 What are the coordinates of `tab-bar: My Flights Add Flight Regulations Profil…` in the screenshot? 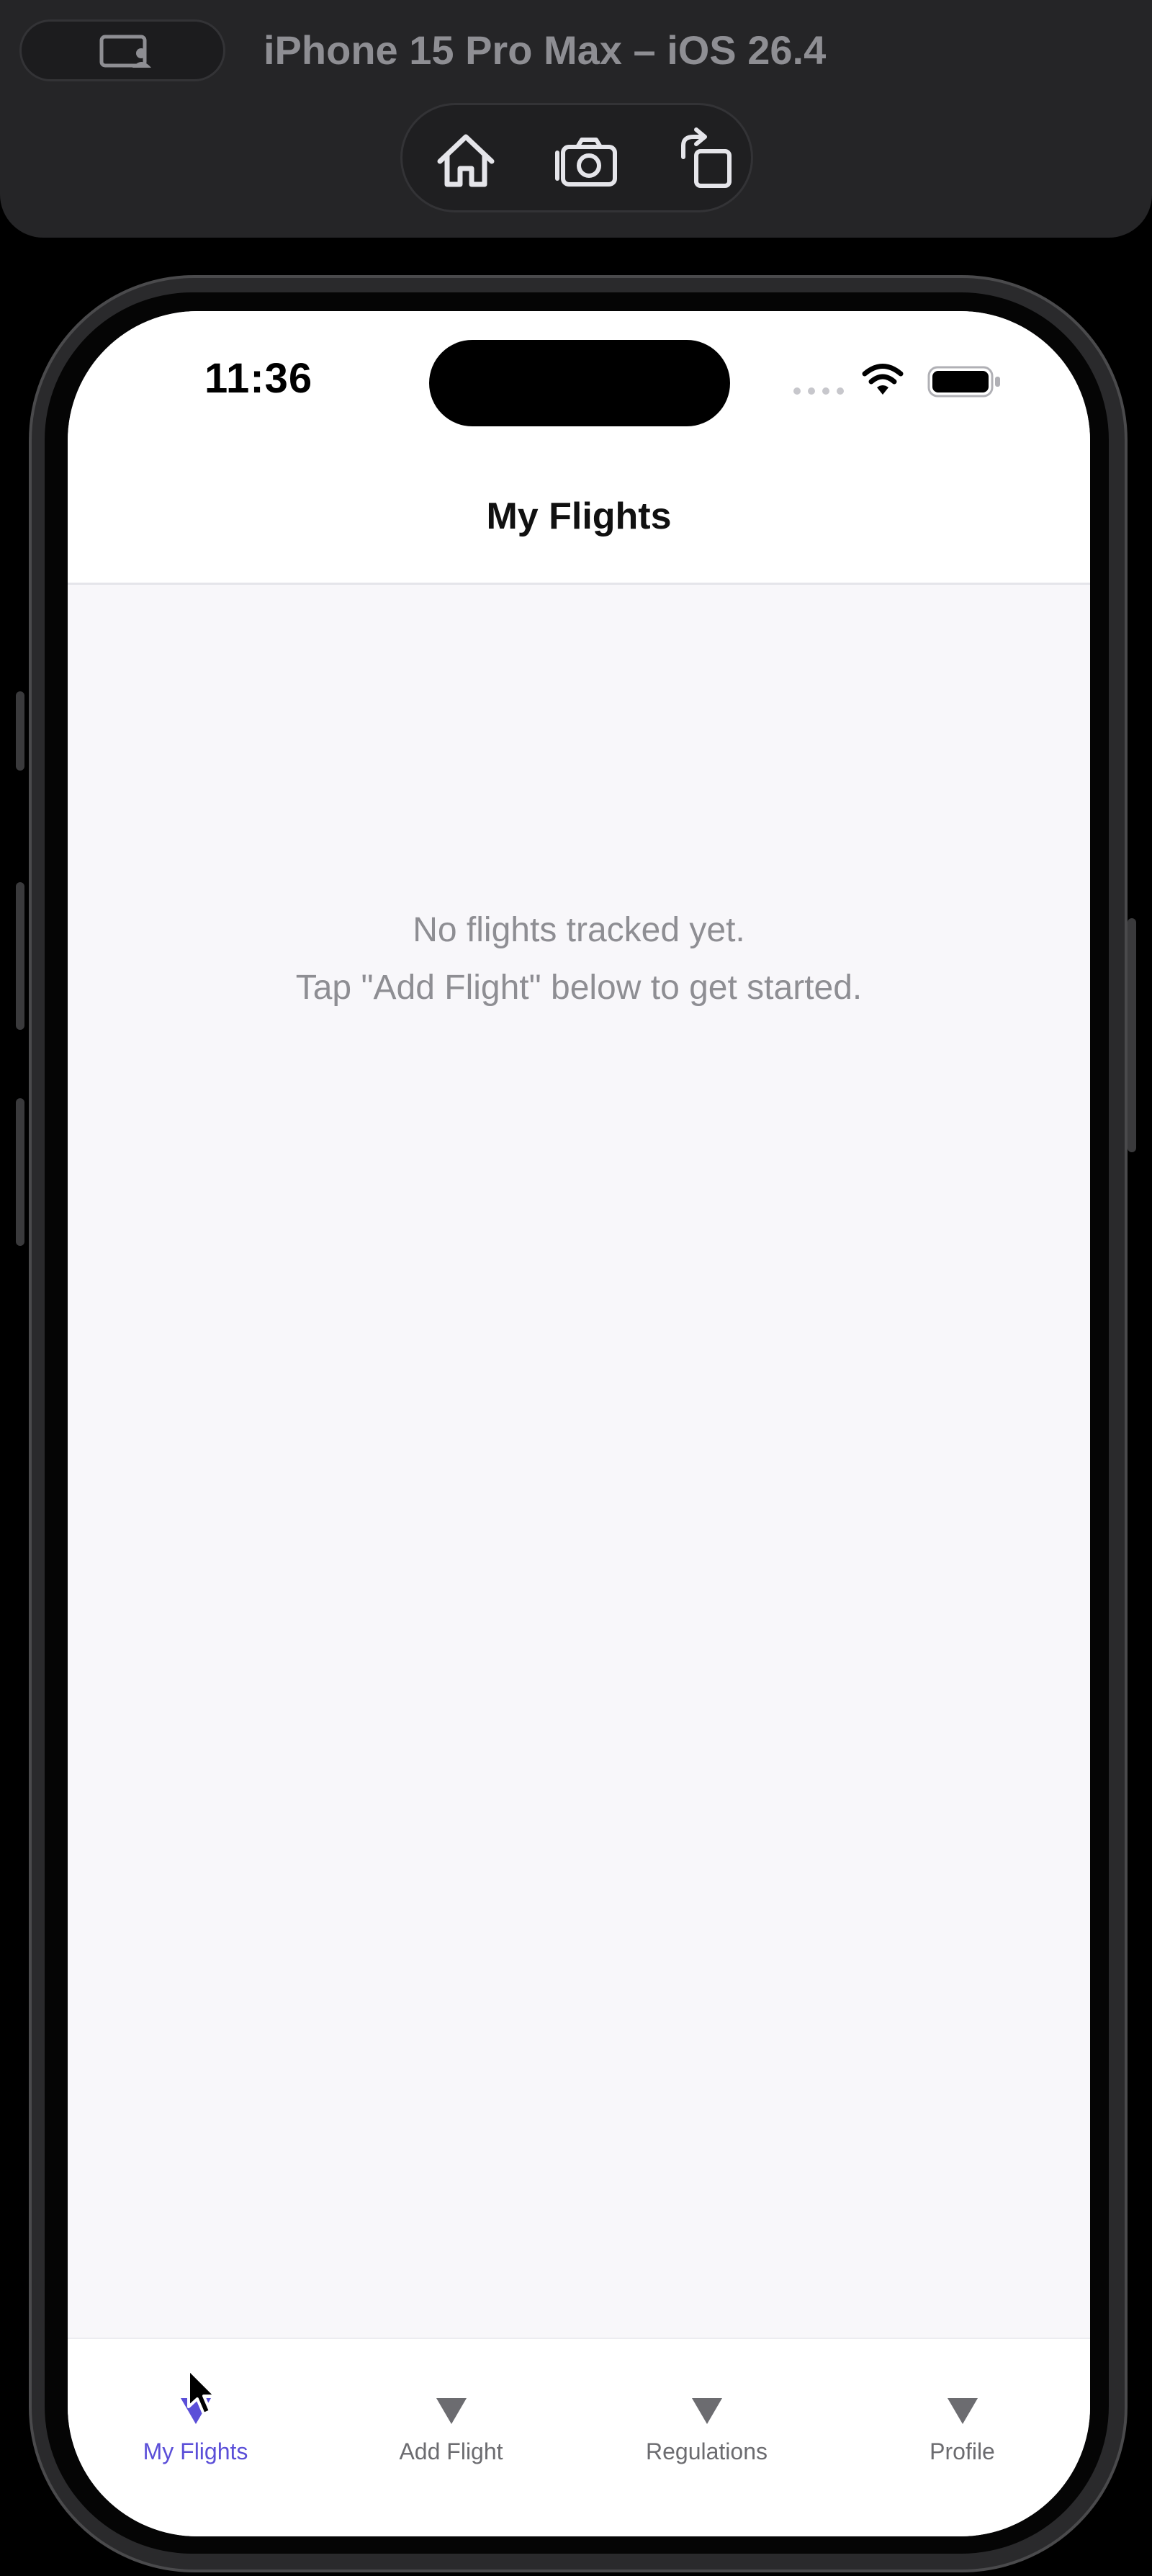 It's located at (579, 2437).